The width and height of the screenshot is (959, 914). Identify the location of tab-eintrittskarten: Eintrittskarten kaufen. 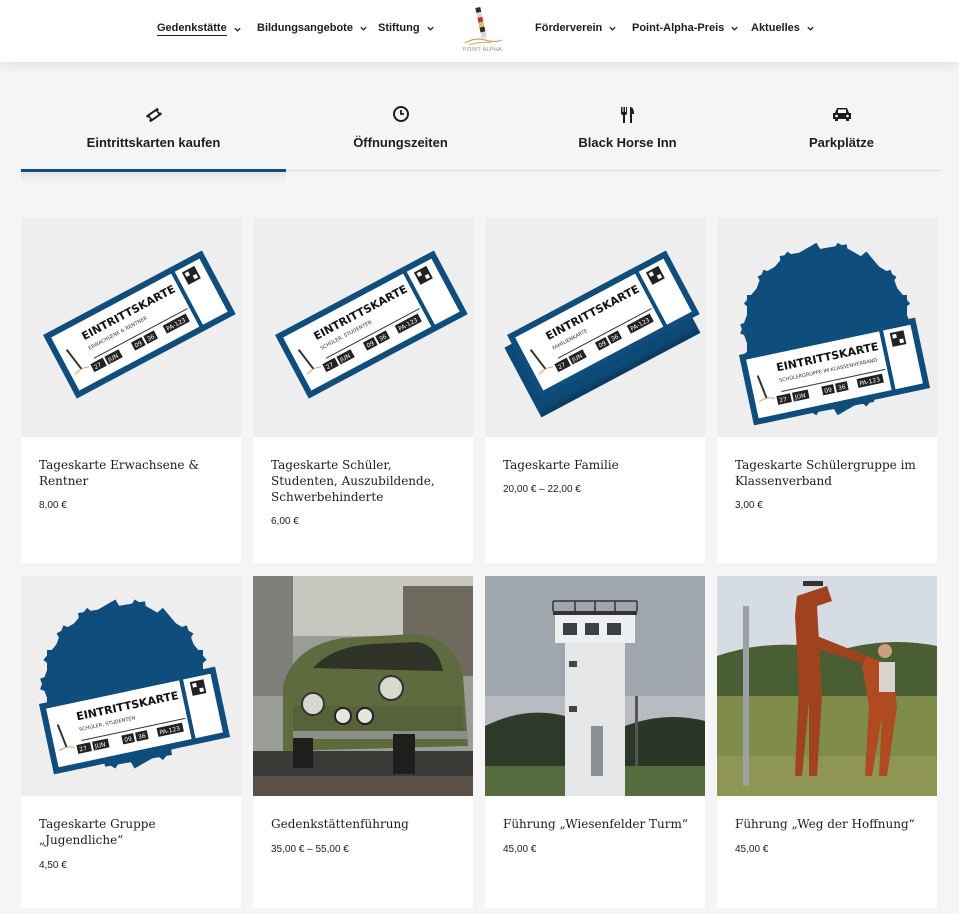
(153, 133).